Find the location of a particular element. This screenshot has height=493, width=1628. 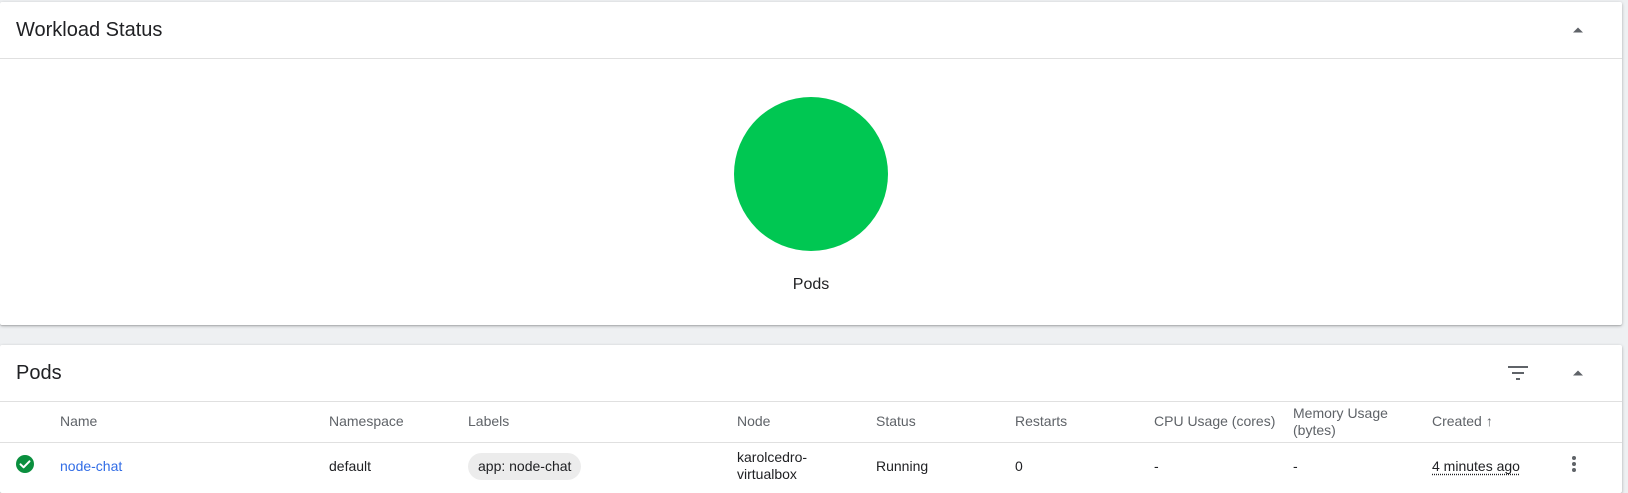

more-actions-button is located at coordinates (1574, 466).